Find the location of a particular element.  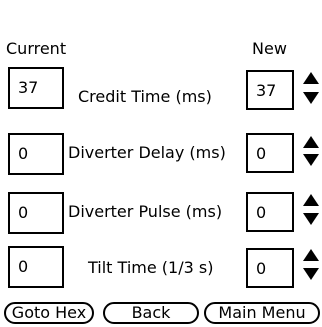

tilt-time-label: Tilt Time (1/3 s) is located at coordinates (151, 267).